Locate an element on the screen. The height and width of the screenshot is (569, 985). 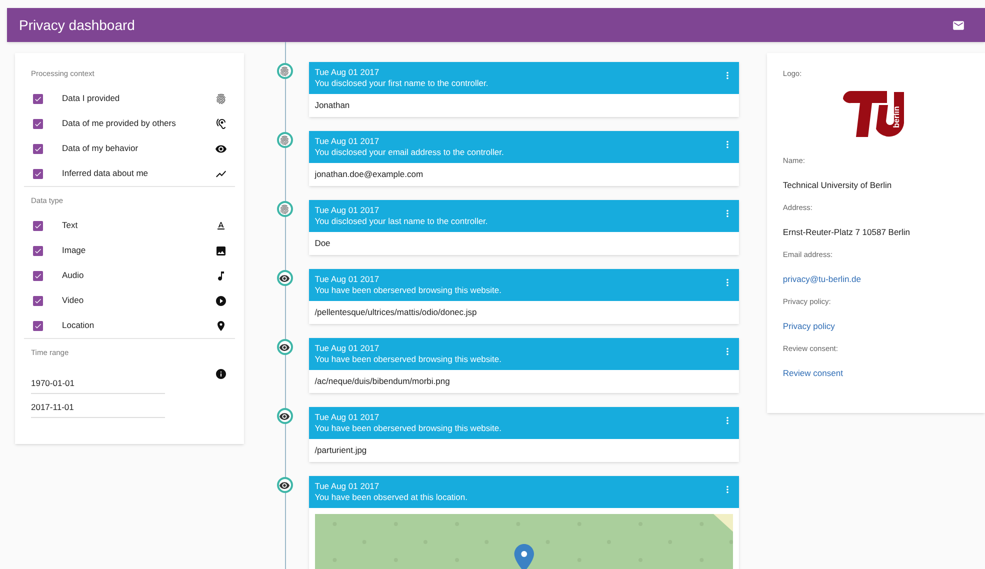
link: Review consent is located at coordinates (812, 373).